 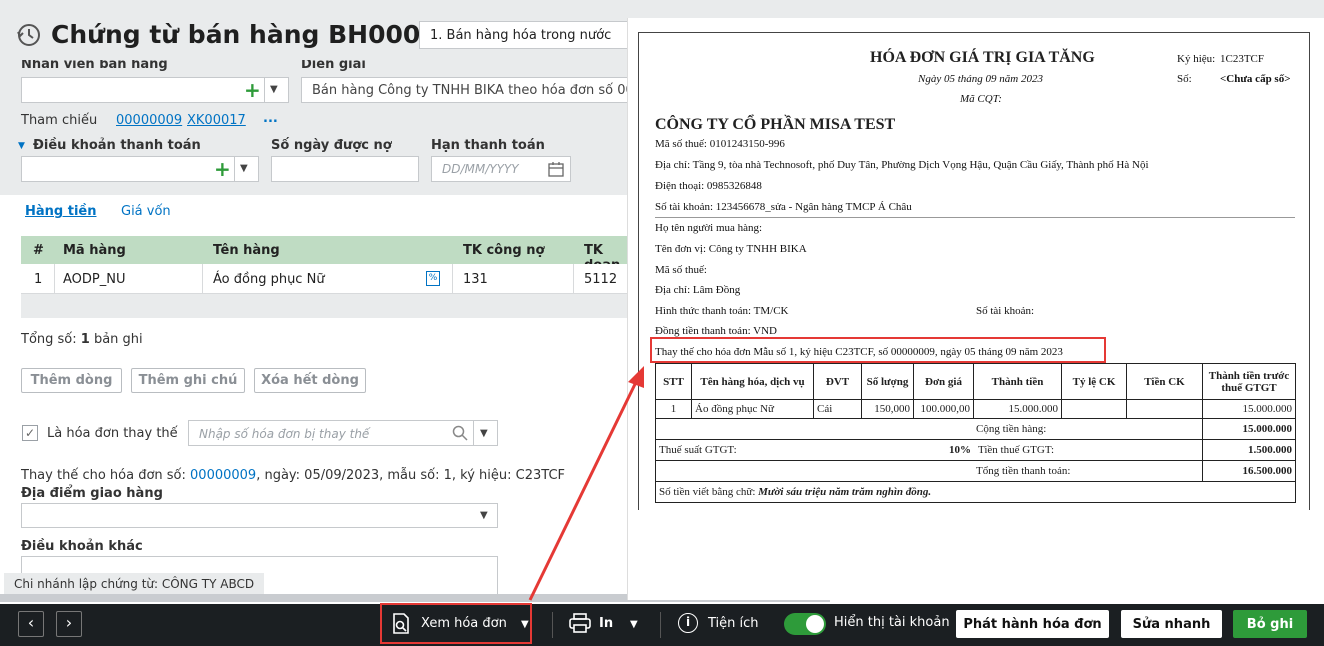 I want to click on next-button: ›, so click(x=69, y=624).